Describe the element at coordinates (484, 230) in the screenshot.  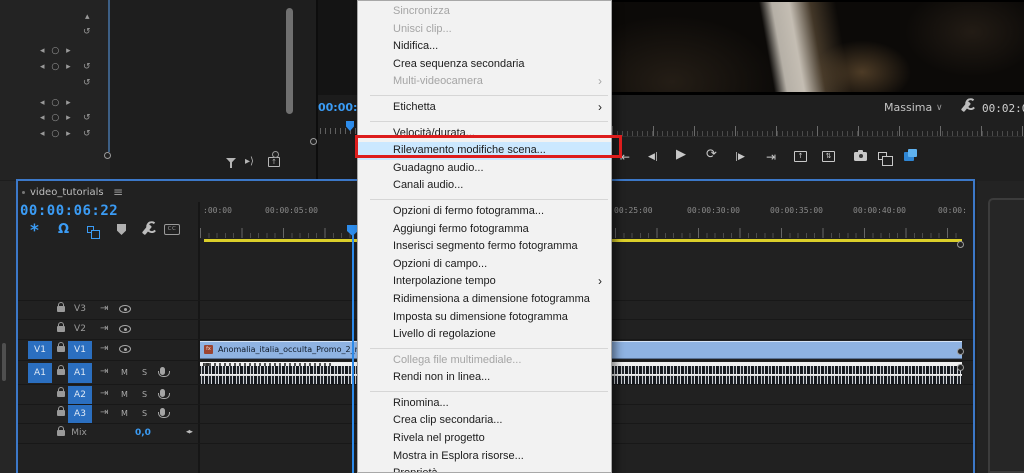
I see `menu-item-aggiungi-fermo-fotogramma: Aggiungi fermo fotogramma` at that location.